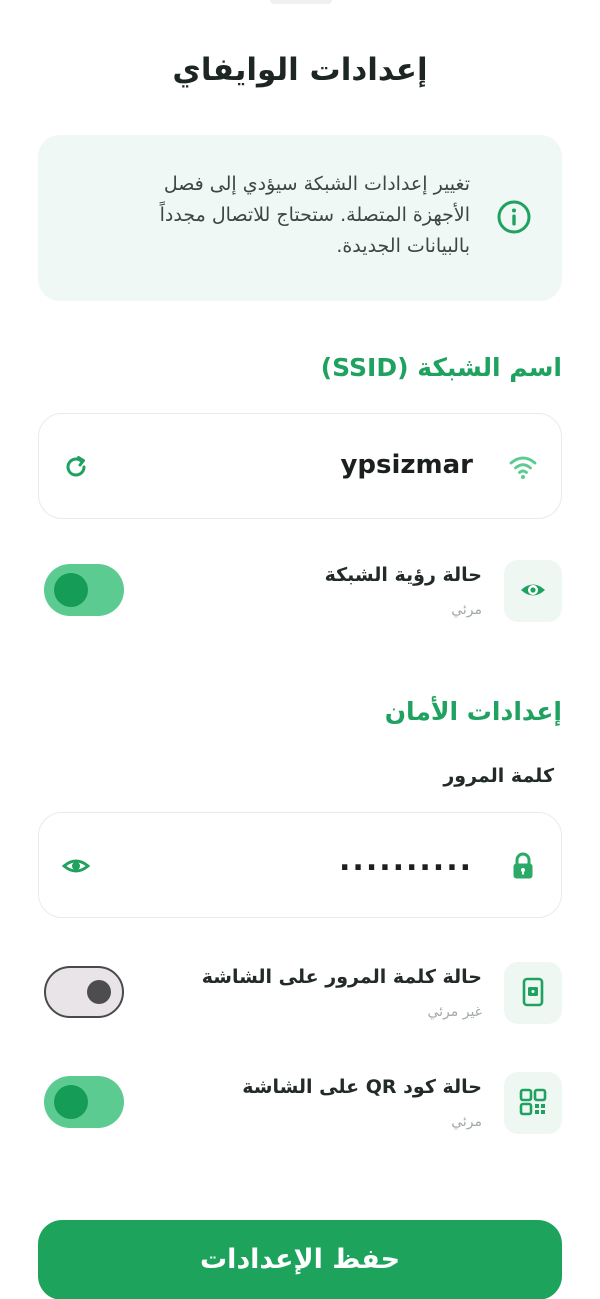  Describe the element at coordinates (300, 592) in the screenshot. I see `network-visibility-row: حالة رؤية الشبكة مرئي` at that location.